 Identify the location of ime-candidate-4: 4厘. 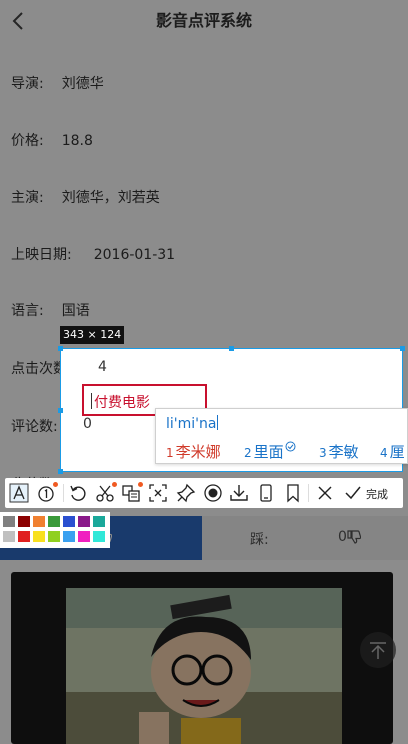
(392, 451).